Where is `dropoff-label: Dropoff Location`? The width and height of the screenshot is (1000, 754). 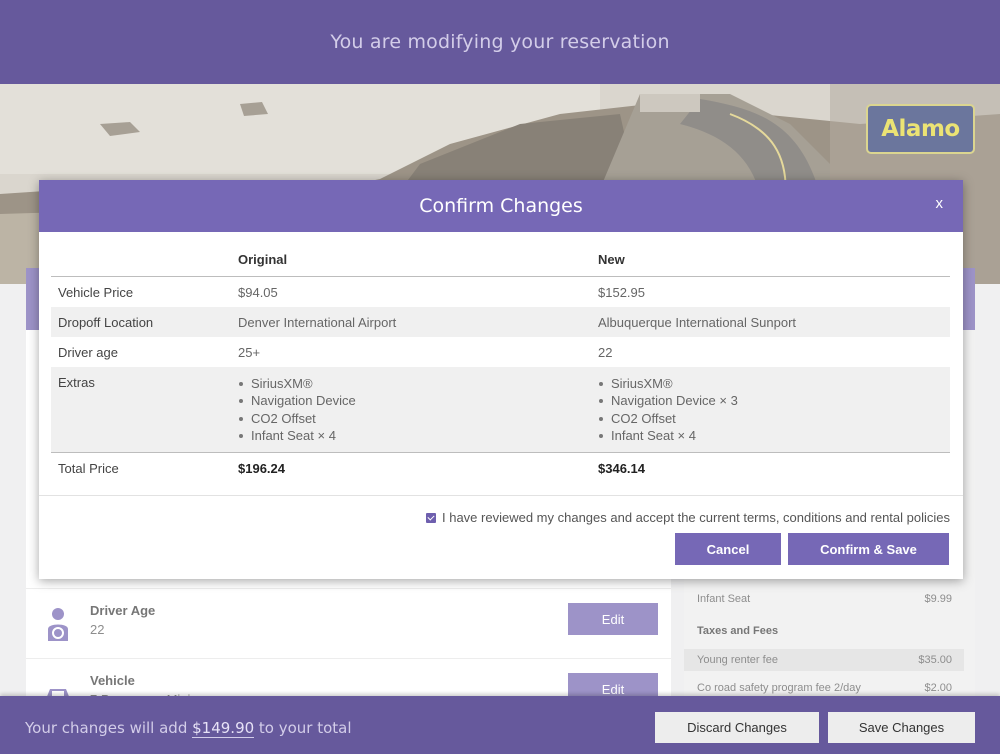 dropoff-label: Dropoff Location is located at coordinates (144, 321).